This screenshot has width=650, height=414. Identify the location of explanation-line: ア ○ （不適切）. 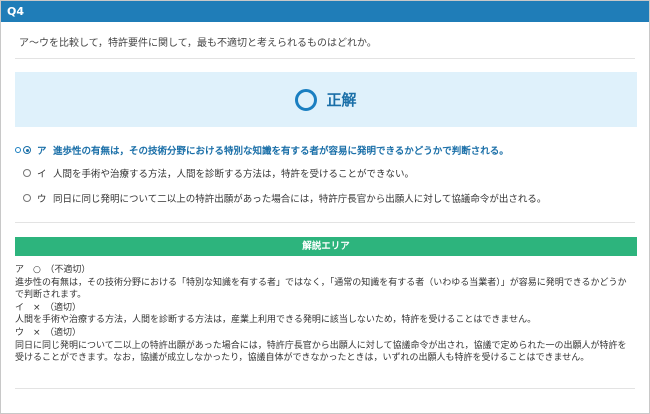
(53, 270).